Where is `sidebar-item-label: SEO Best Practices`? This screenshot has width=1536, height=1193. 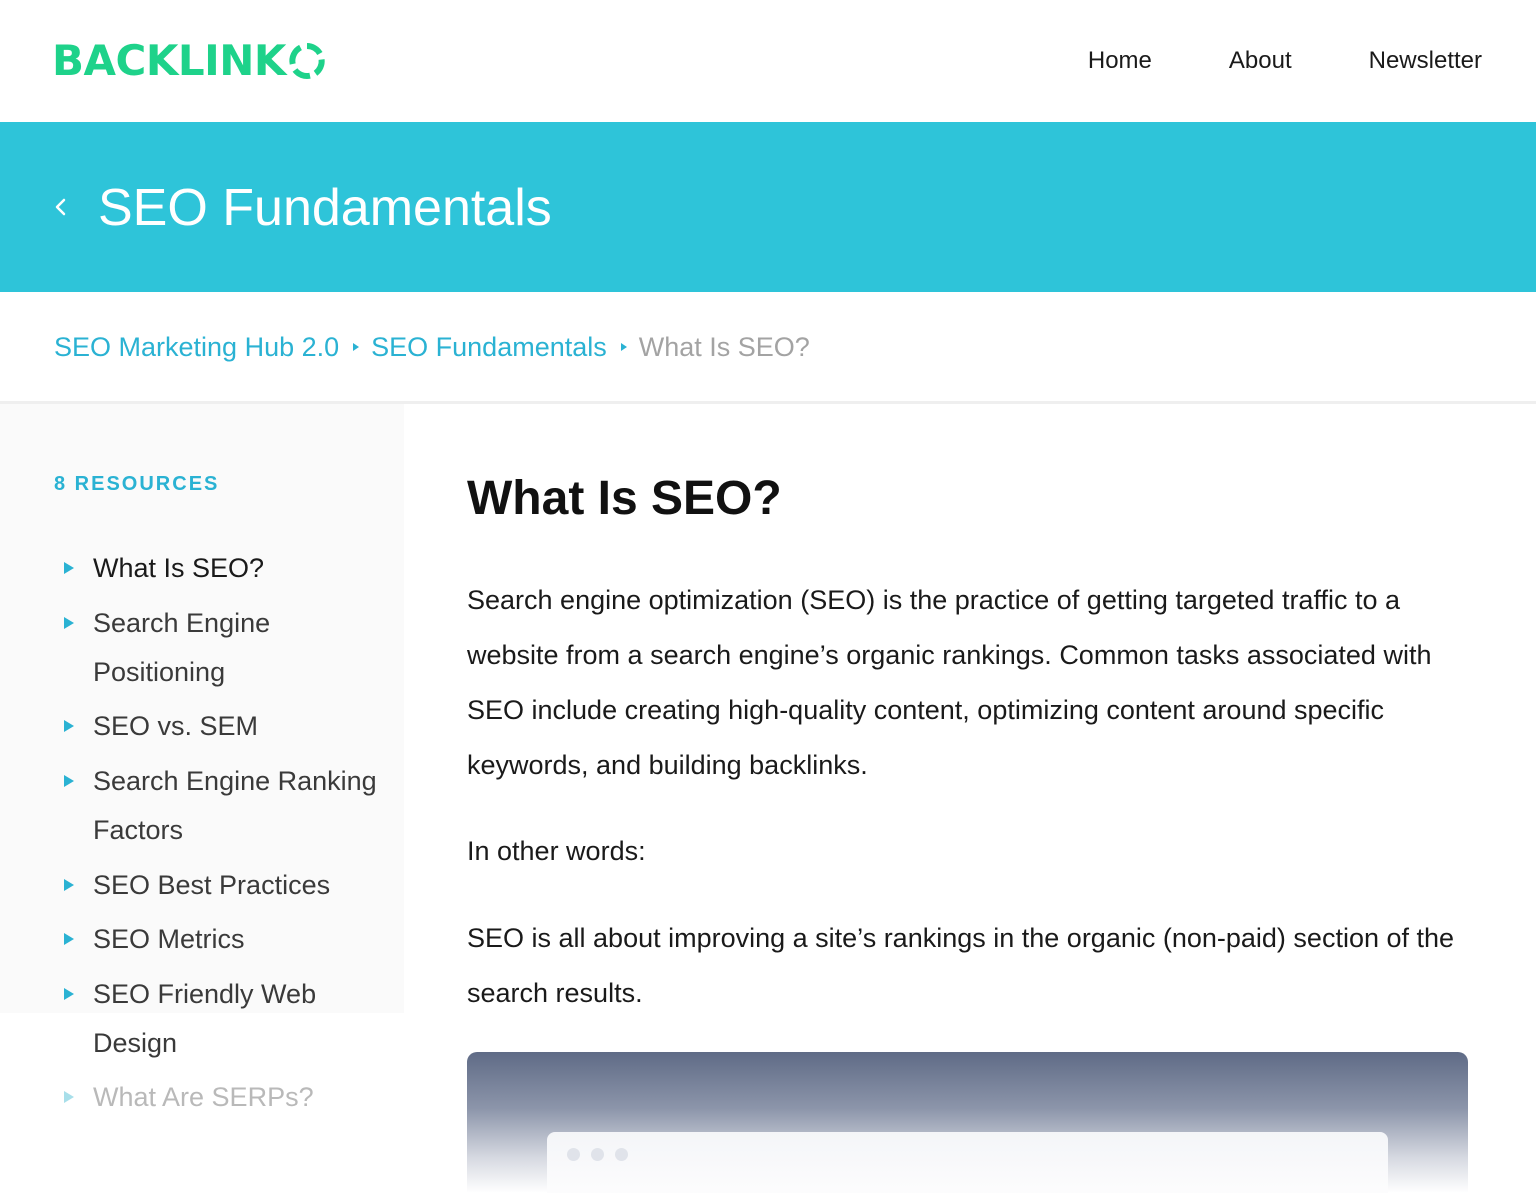
sidebar-item-label: SEO Best Practices is located at coordinates (212, 885).